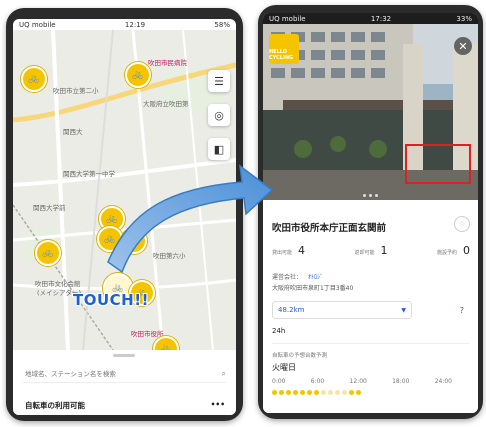 The height and width of the screenshot is (427, 486). What do you see at coordinates (224, 374) in the screenshot?
I see `search-icon: ⌕` at bounding box center [224, 374].